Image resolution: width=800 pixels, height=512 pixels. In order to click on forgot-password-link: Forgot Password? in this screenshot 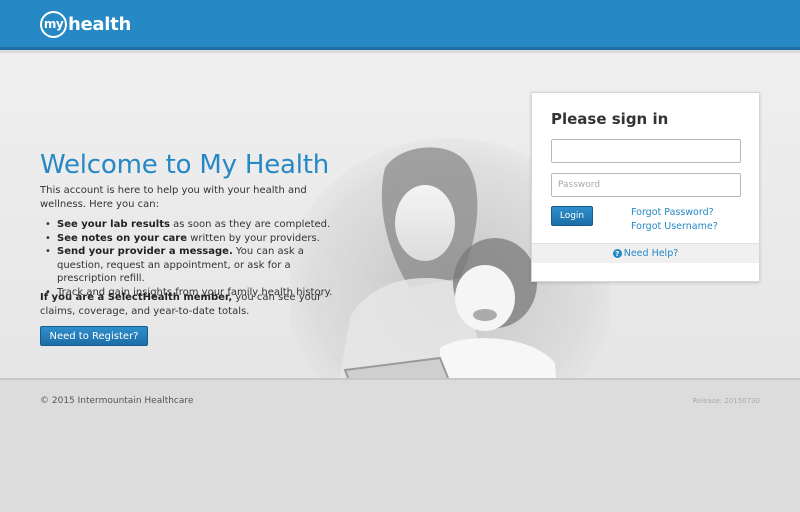, I will do `click(672, 212)`.